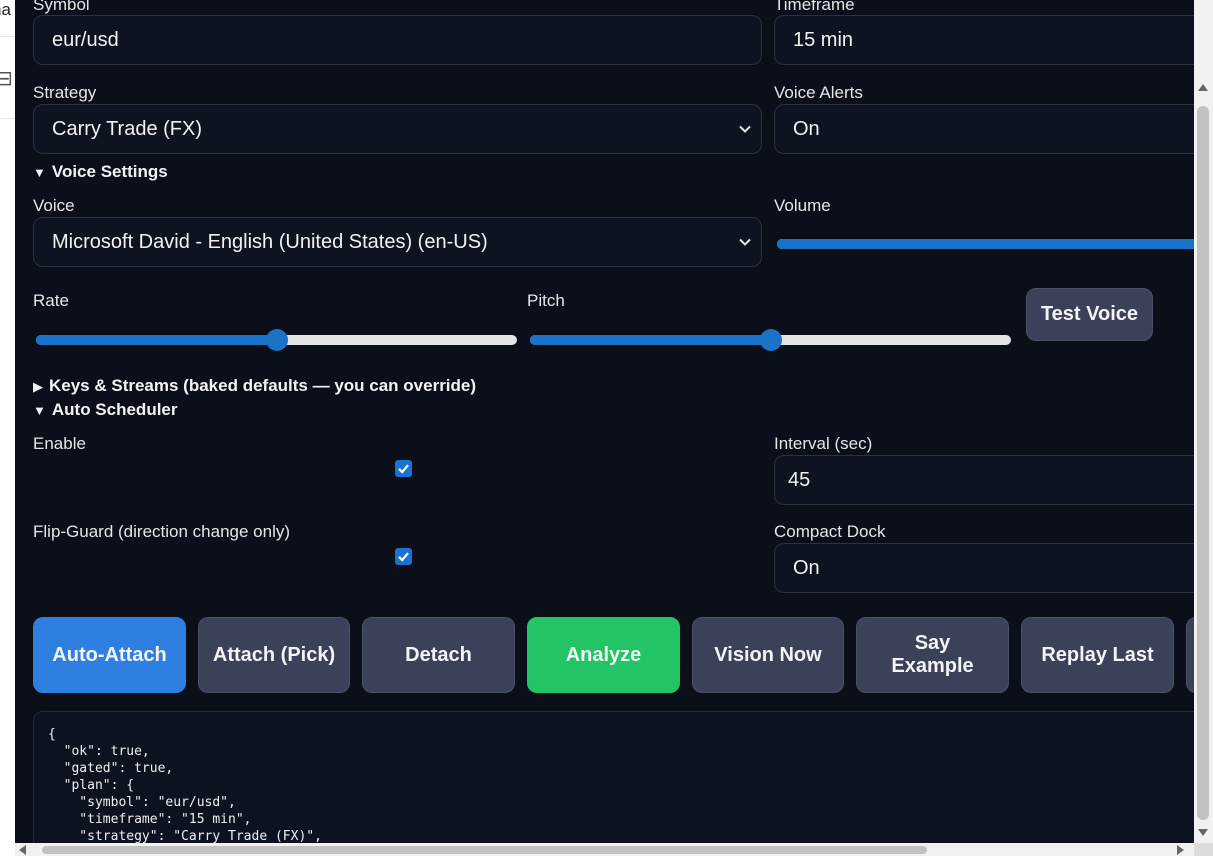 The image size is (1213, 856). Describe the element at coordinates (1097, 655) in the screenshot. I see `replay-last-button: Replay Last` at that location.